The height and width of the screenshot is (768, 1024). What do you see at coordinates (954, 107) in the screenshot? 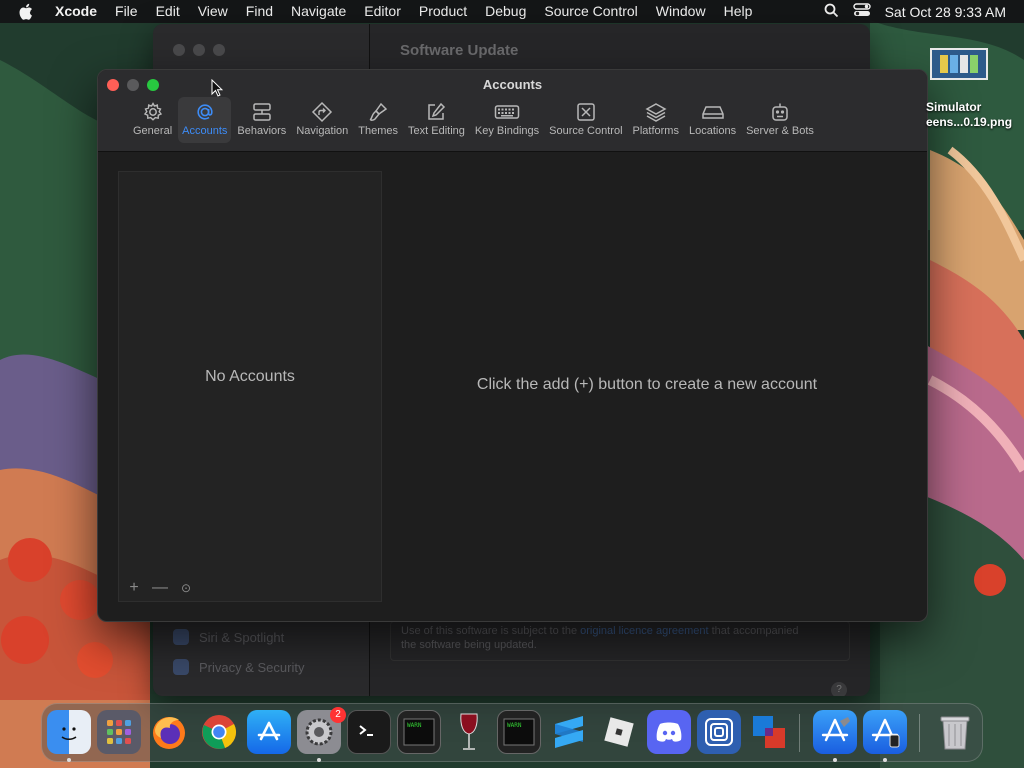
I see `file-name-line: Simulator` at bounding box center [954, 107].